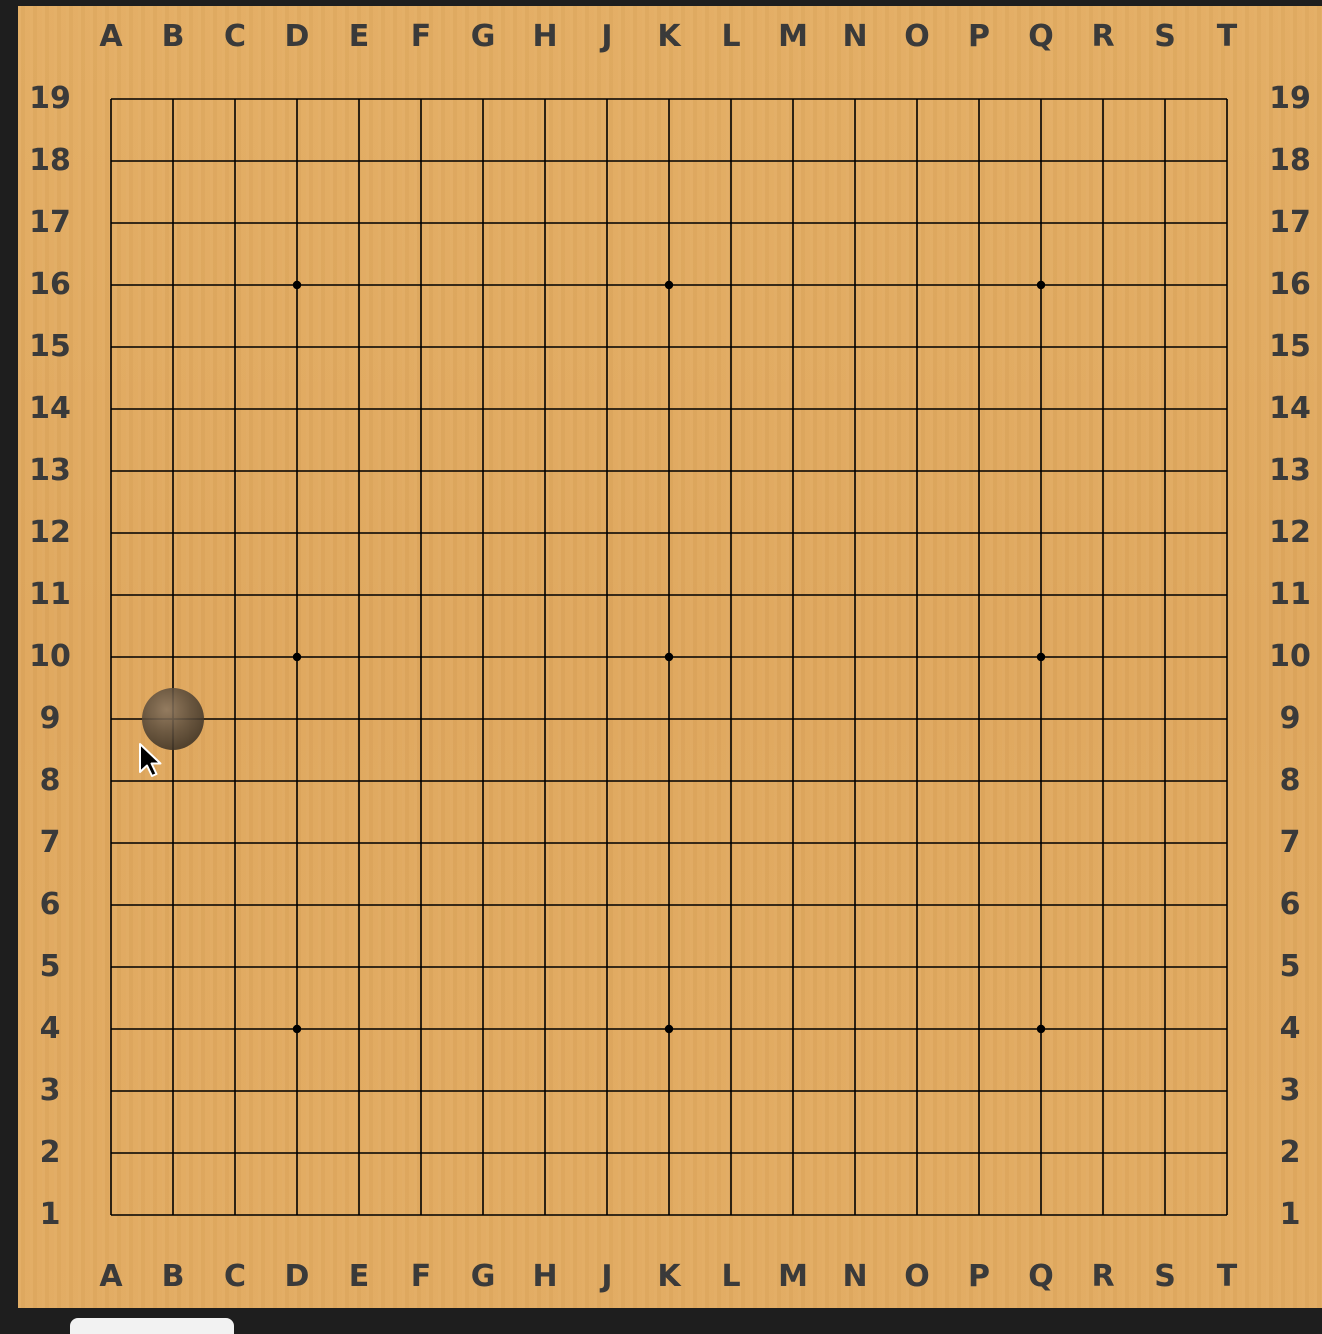 This screenshot has width=1322, height=1334. I want to click on intersection-r15, so click(1103, 347).